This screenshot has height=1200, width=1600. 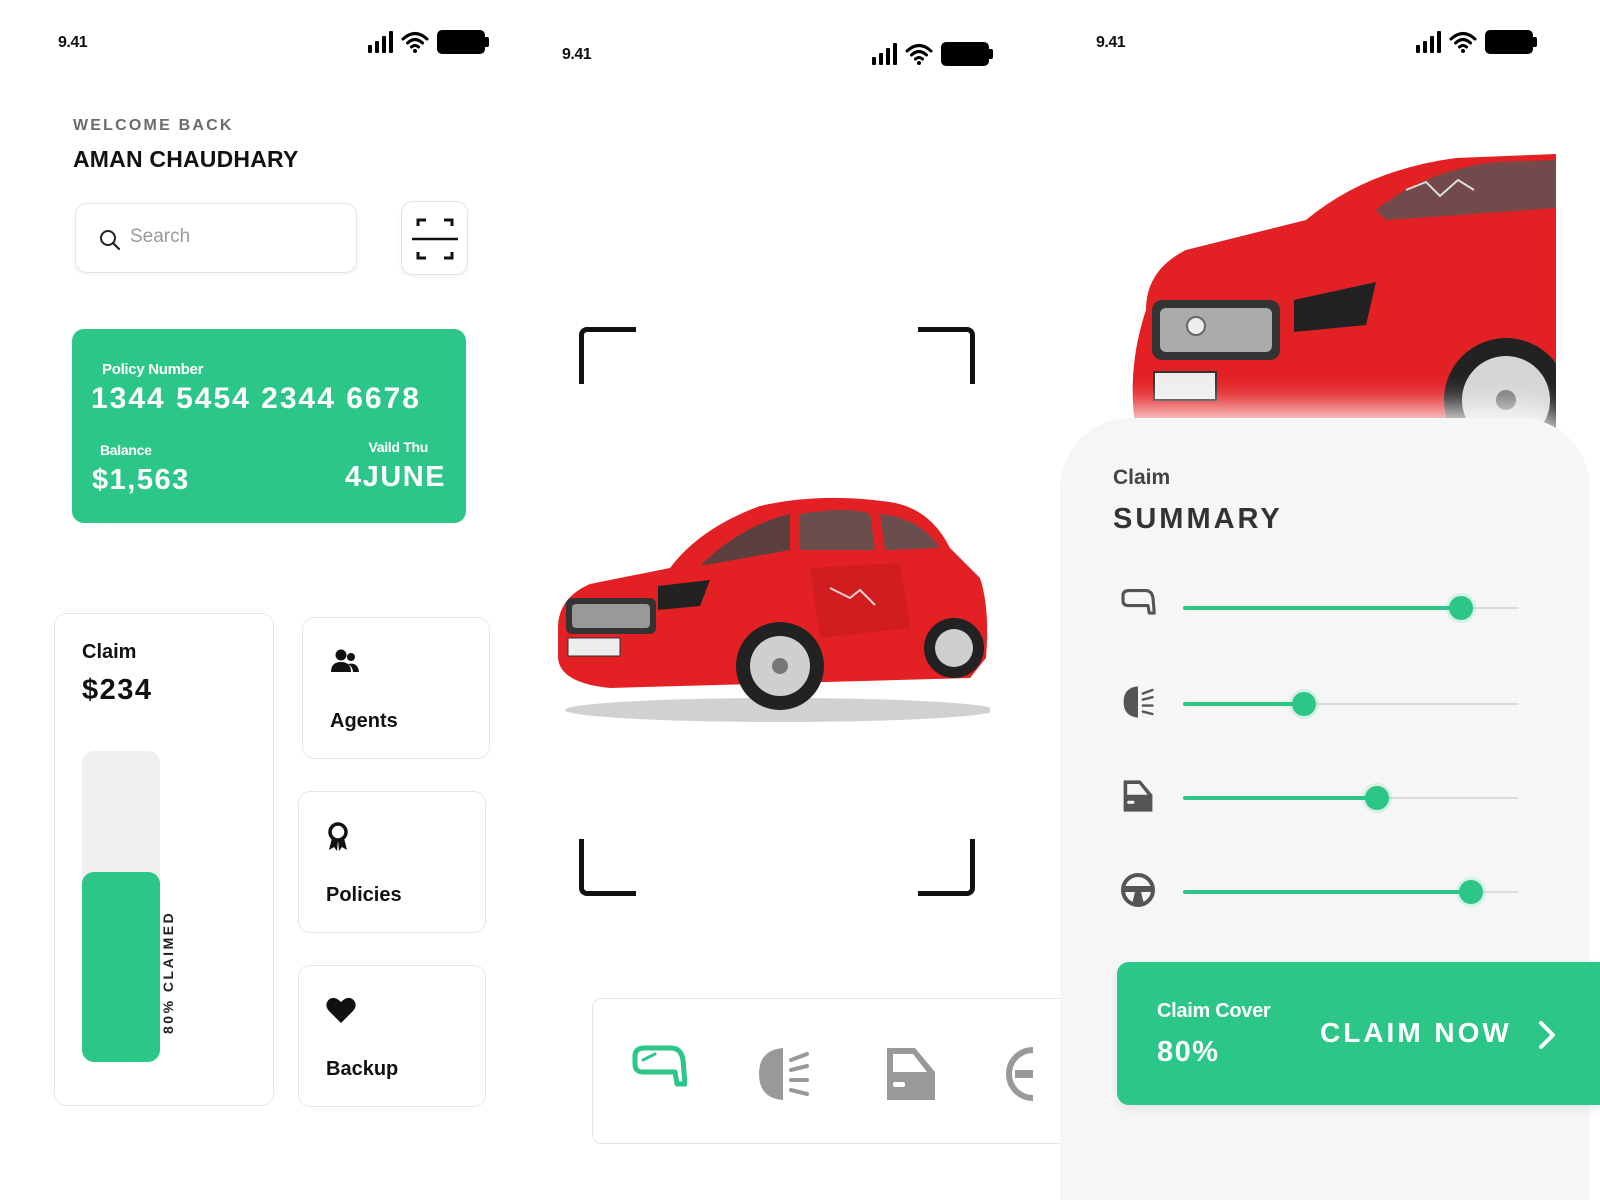 What do you see at coordinates (164, 859) in the screenshot?
I see `claim-card: Claim $234 80% CLAIMED` at bounding box center [164, 859].